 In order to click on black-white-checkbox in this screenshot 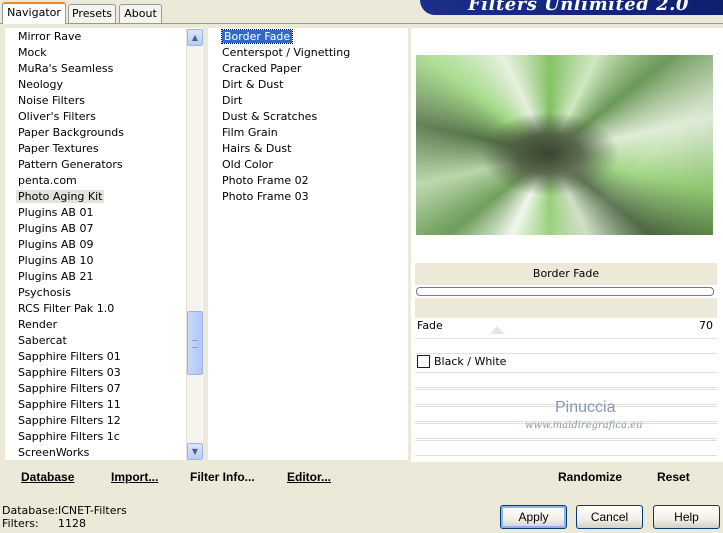, I will do `click(423, 361)`.